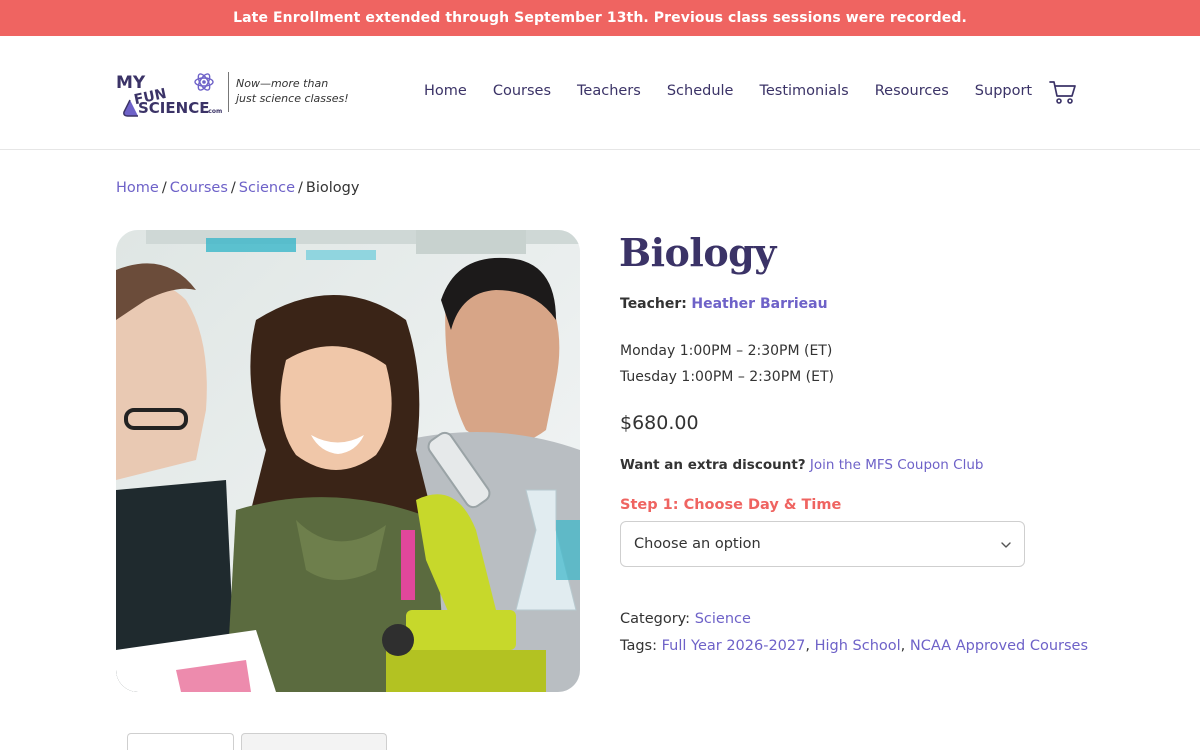 The height and width of the screenshot is (750, 1200). I want to click on teacher-info: Teacher: Heather Barrieau, so click(724, 304).